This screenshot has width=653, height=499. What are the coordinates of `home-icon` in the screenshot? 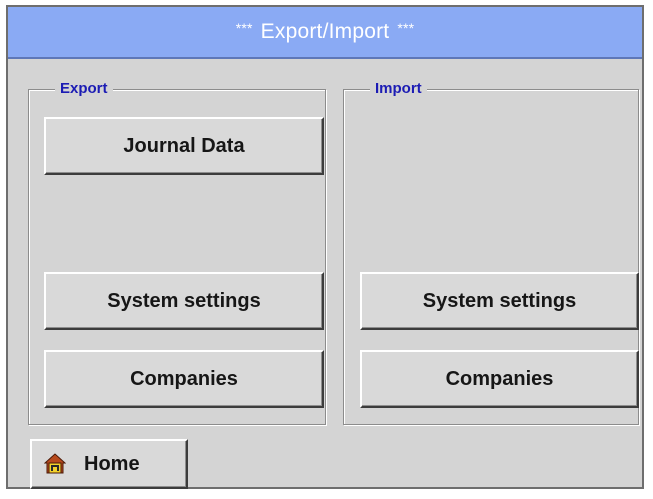 It's located at (55, 463).